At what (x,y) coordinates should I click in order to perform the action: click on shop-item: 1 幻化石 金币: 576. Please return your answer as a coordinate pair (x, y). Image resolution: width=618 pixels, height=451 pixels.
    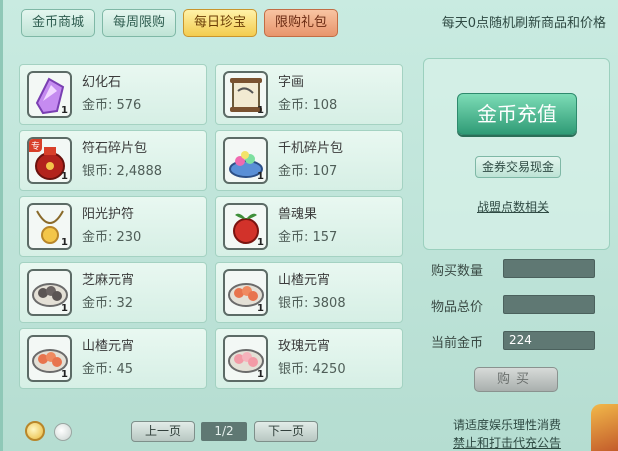
    Looking at the image, I should click on (113, 94).